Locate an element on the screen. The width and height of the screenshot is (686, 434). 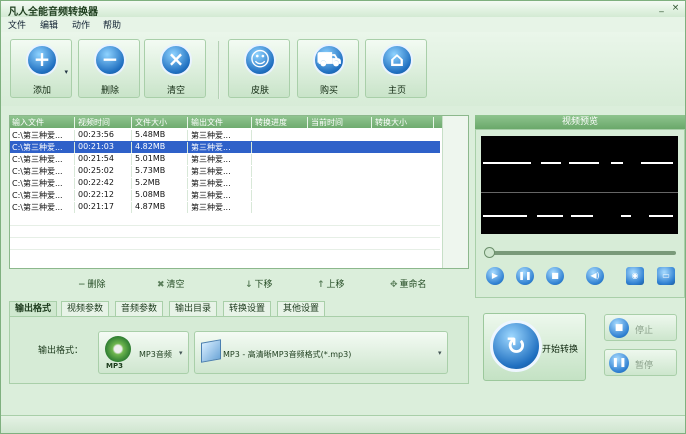
seek-handle is located at coordinates (489, 252).